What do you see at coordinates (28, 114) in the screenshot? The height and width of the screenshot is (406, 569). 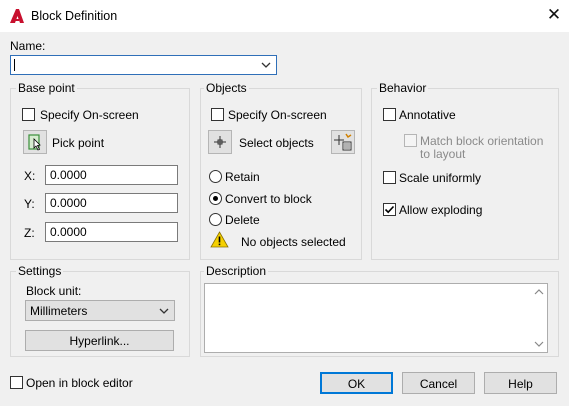 I see `base-point-specify-on-screen-checkbox` at bounding box center [28, 114].